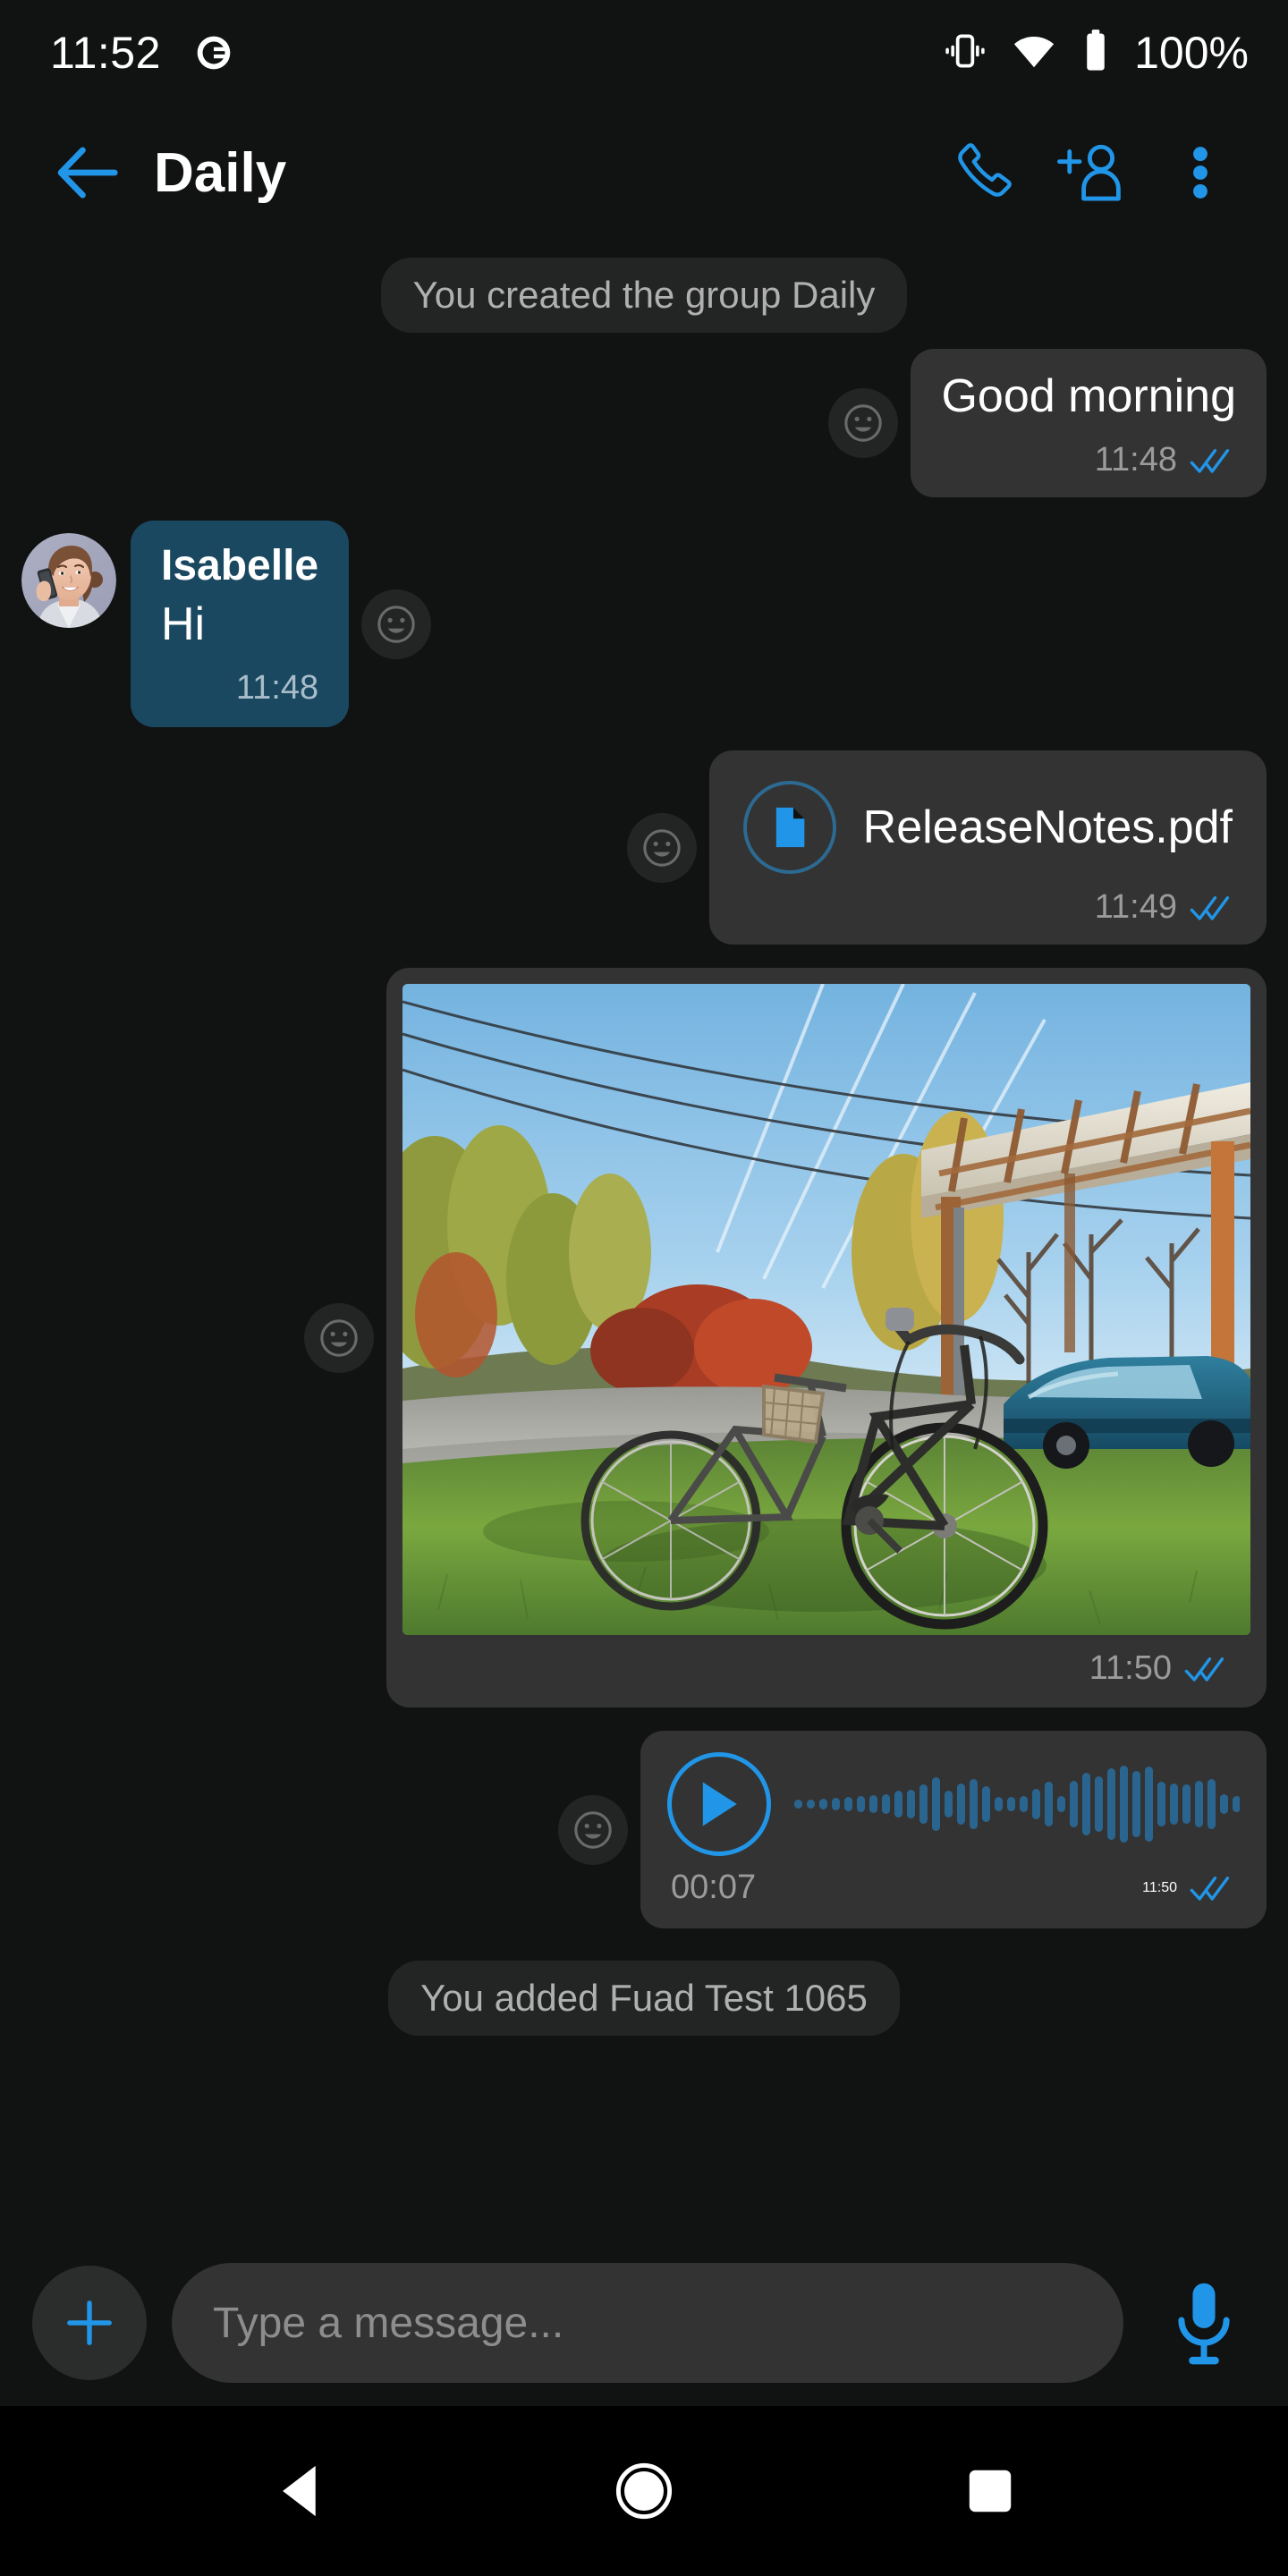 The image size is (1288, 2576). I want to click on message-bubble-voice-out: 00:07 11:50, so click(953, 1830).